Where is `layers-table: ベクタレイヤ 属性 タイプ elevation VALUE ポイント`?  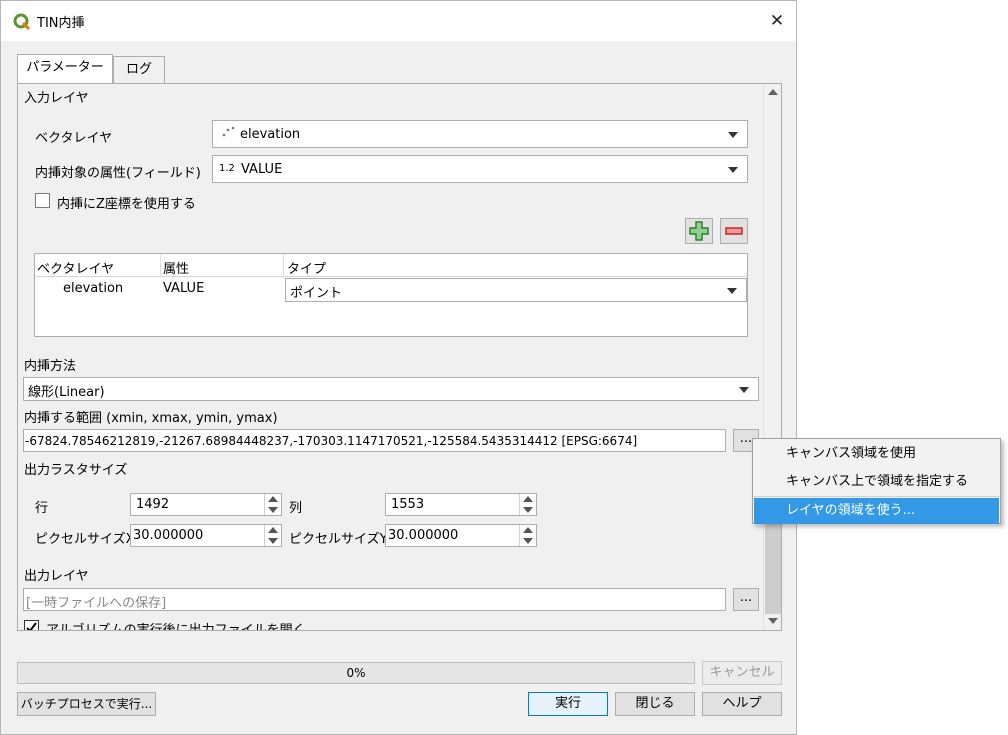 layers-table: ベクタレイヤ 属性 タイプ elevation VALUE ポイント is located at coordinates (391, 295).